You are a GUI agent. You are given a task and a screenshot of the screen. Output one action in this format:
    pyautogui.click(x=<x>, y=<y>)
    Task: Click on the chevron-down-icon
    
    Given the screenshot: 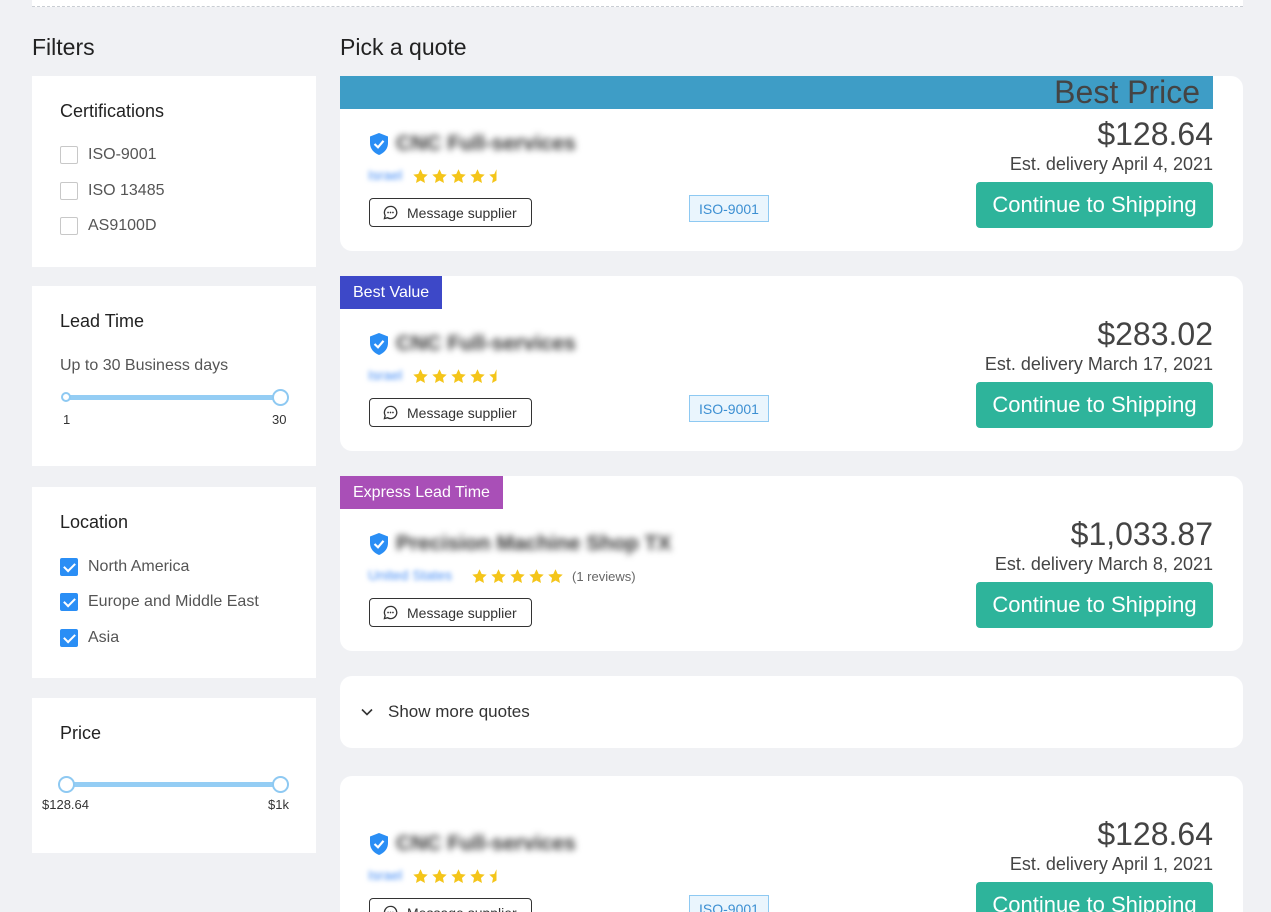 What is the action you would take?
    pyautogui.click(x=367, y=712)
    